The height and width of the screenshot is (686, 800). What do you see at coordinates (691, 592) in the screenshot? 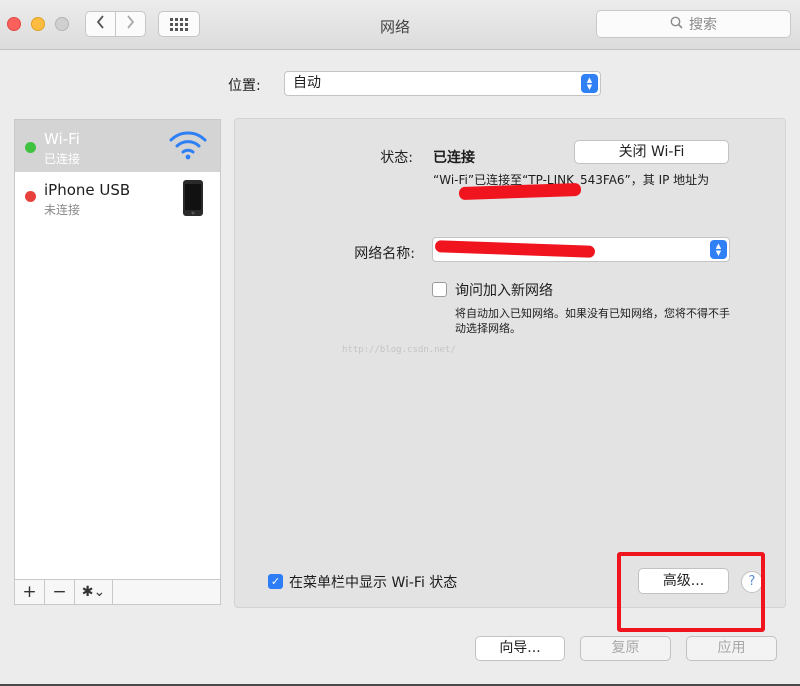
I see `highlight-annotation-box` at bounding box center [691, 592].